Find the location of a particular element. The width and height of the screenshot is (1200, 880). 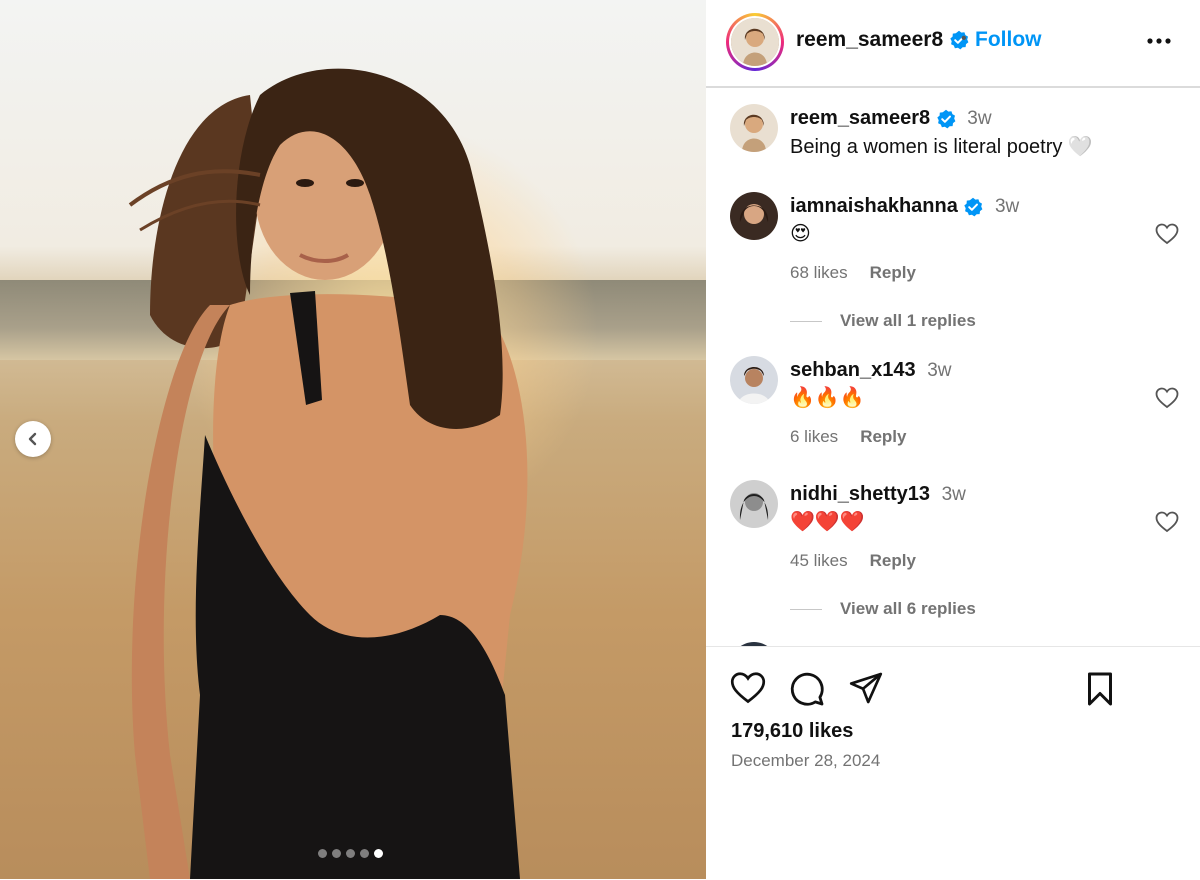

comment-text: ❤️❤️❤️ is located at coordinates (827, 522).